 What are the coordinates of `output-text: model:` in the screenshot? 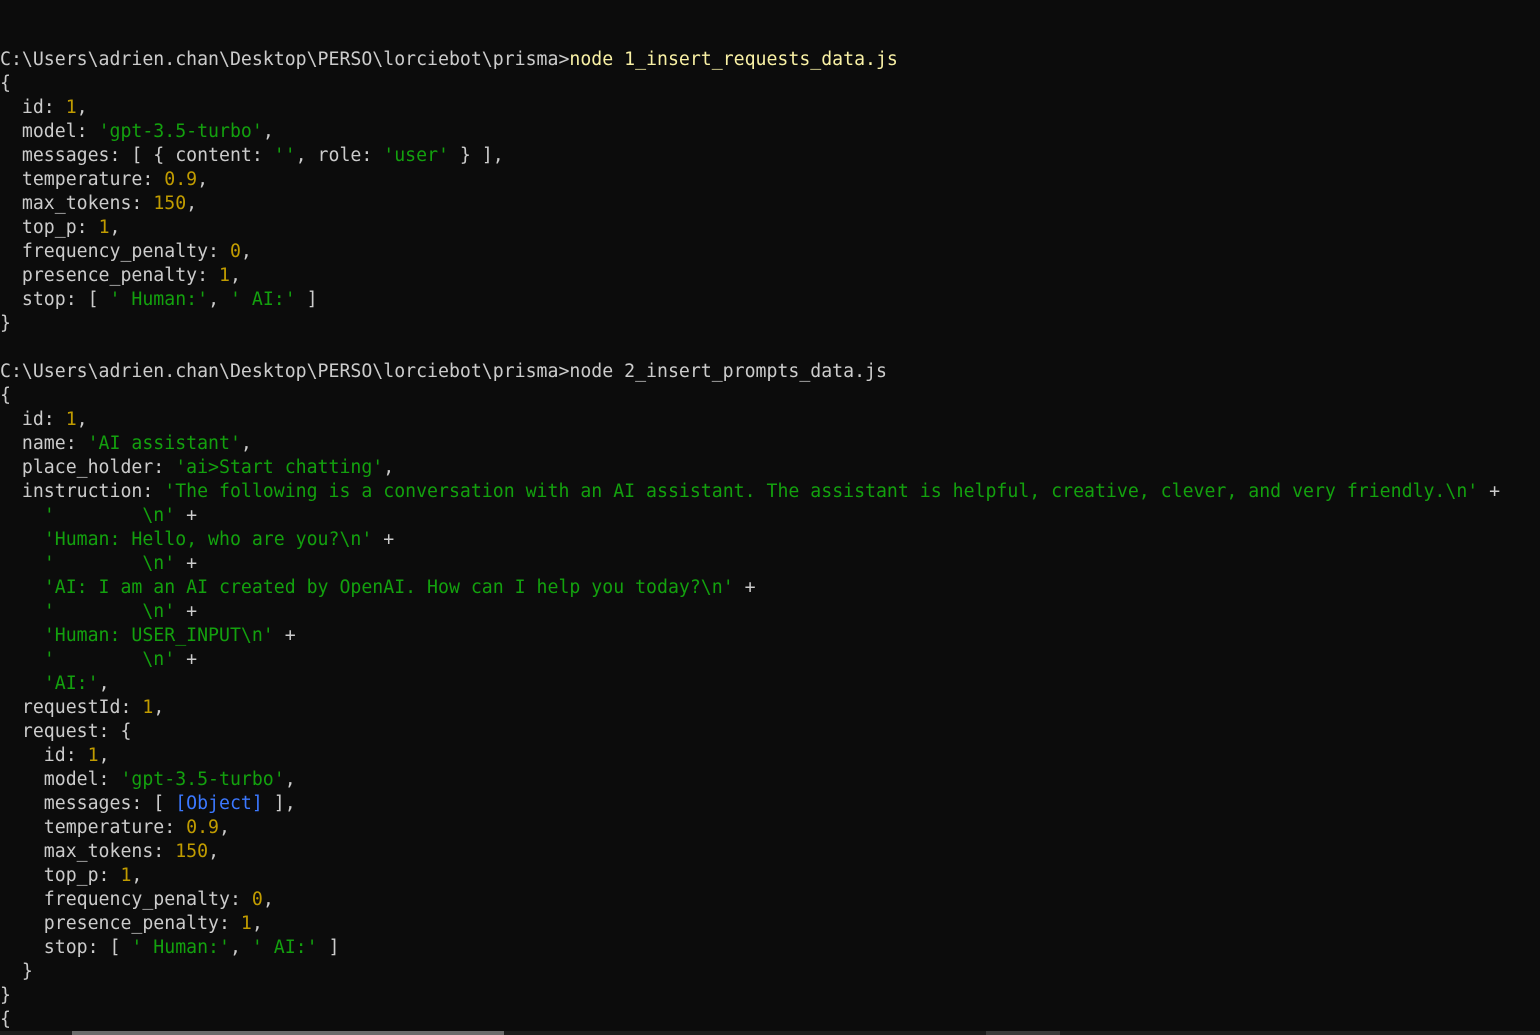 It's located at (60, 779).